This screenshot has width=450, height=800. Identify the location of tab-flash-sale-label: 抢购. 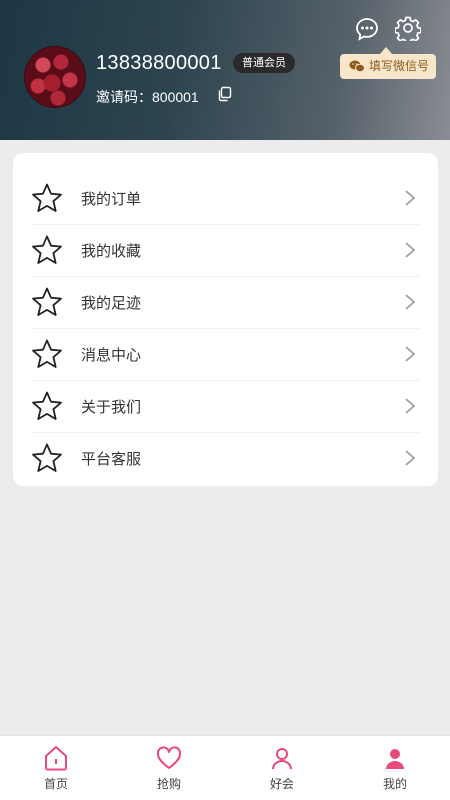
(168, 784).